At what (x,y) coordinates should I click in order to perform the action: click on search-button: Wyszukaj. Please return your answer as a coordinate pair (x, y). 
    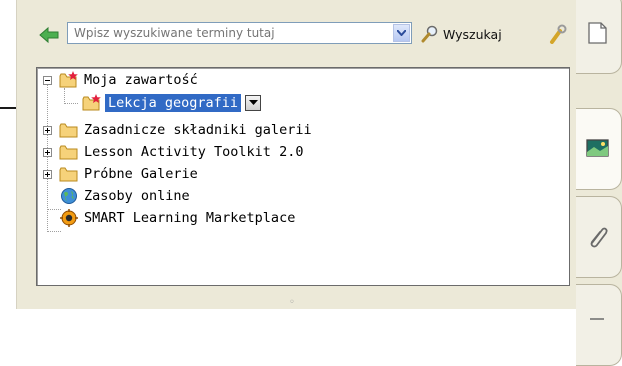
    Looking at the image, I should click on (461, 34).